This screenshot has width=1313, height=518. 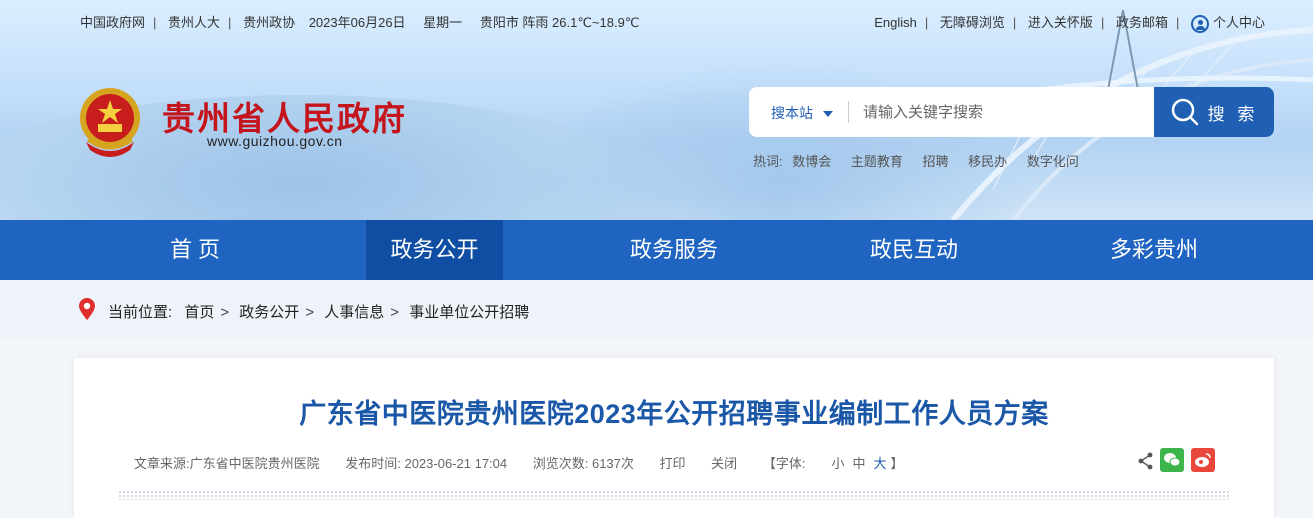 What do you see at coordinates (1142, 21) in the screenshot?
I see `link-gov-mail: 政务邮箱` at bounding box center [1142, 21].